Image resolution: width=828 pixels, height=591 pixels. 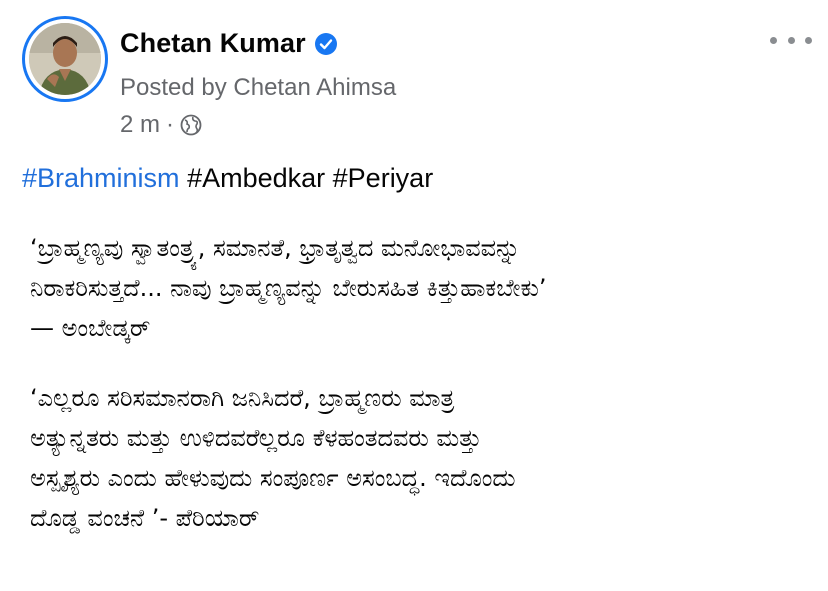 I want to click on avatar, so click(x=65, y=59).